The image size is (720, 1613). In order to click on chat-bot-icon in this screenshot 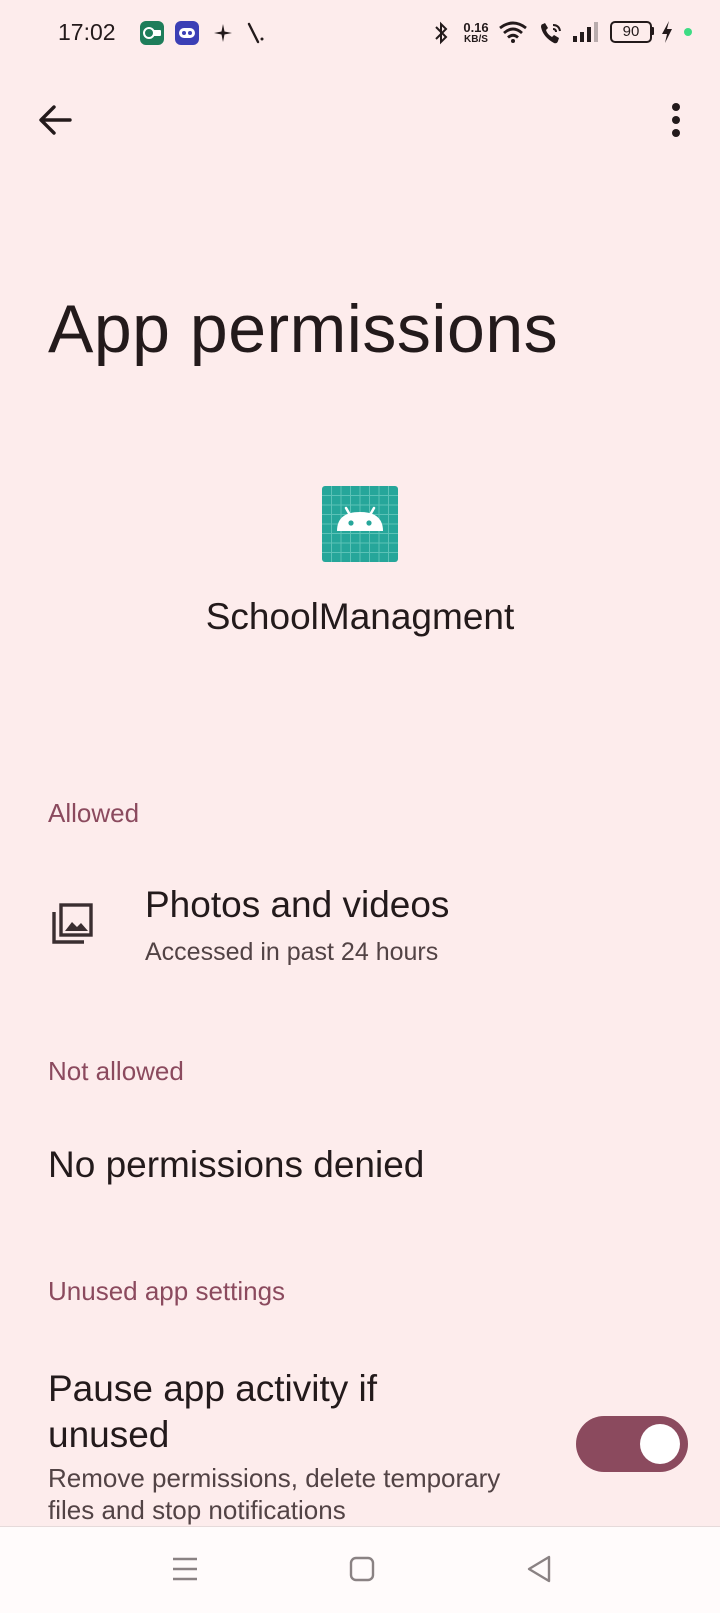, I will do `click(187, 33)`.